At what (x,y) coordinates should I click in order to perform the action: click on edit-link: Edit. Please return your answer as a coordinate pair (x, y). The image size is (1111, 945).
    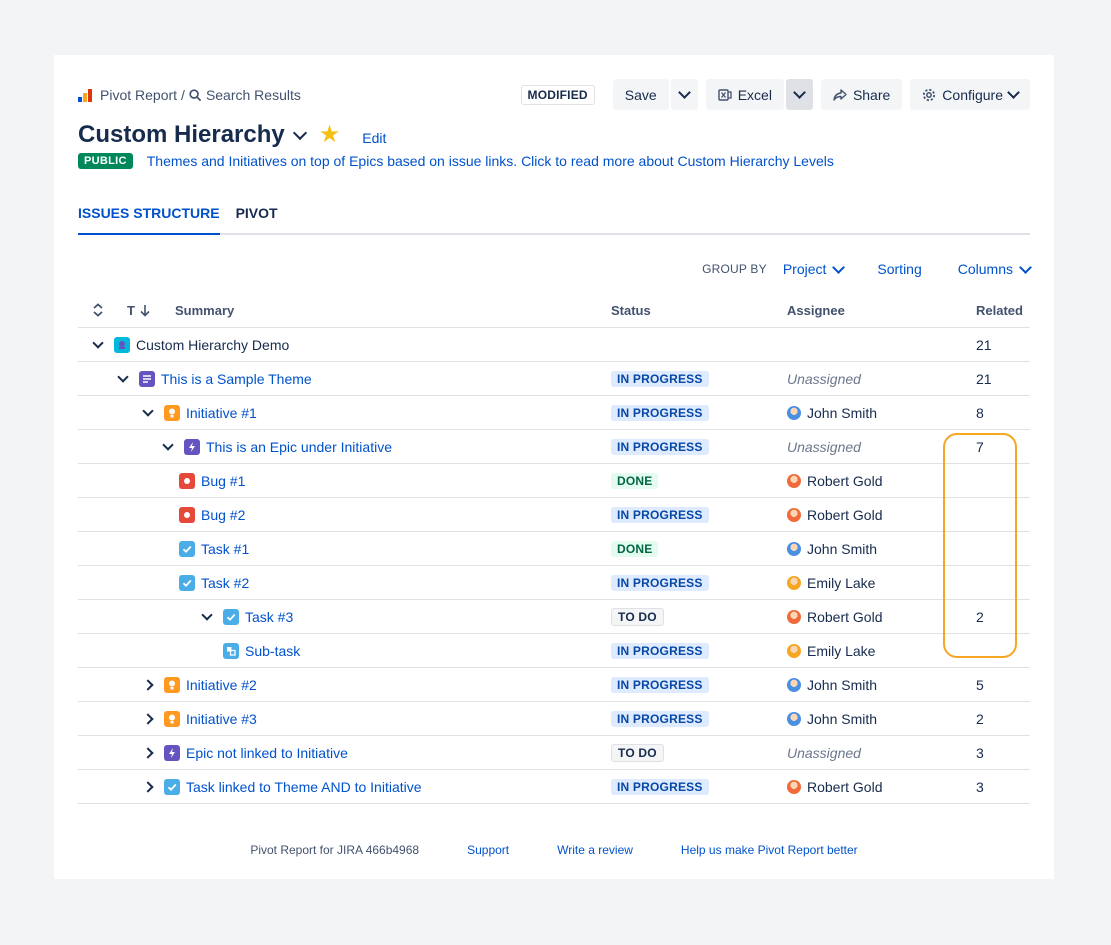
    Looking at the image, I should click on (374, 138).